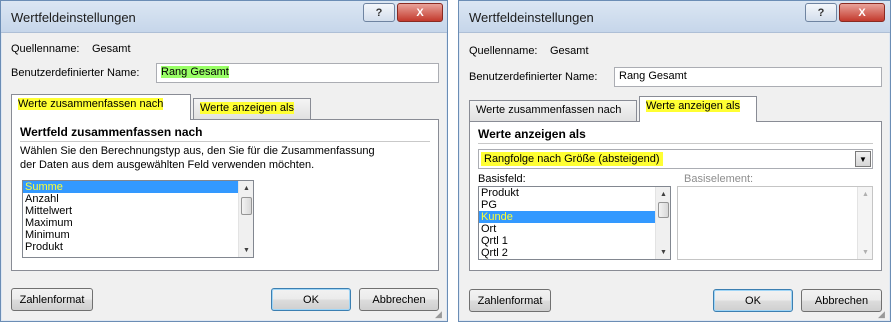  I want to click on base-element-label: Basiselement:, so click(719, 179).